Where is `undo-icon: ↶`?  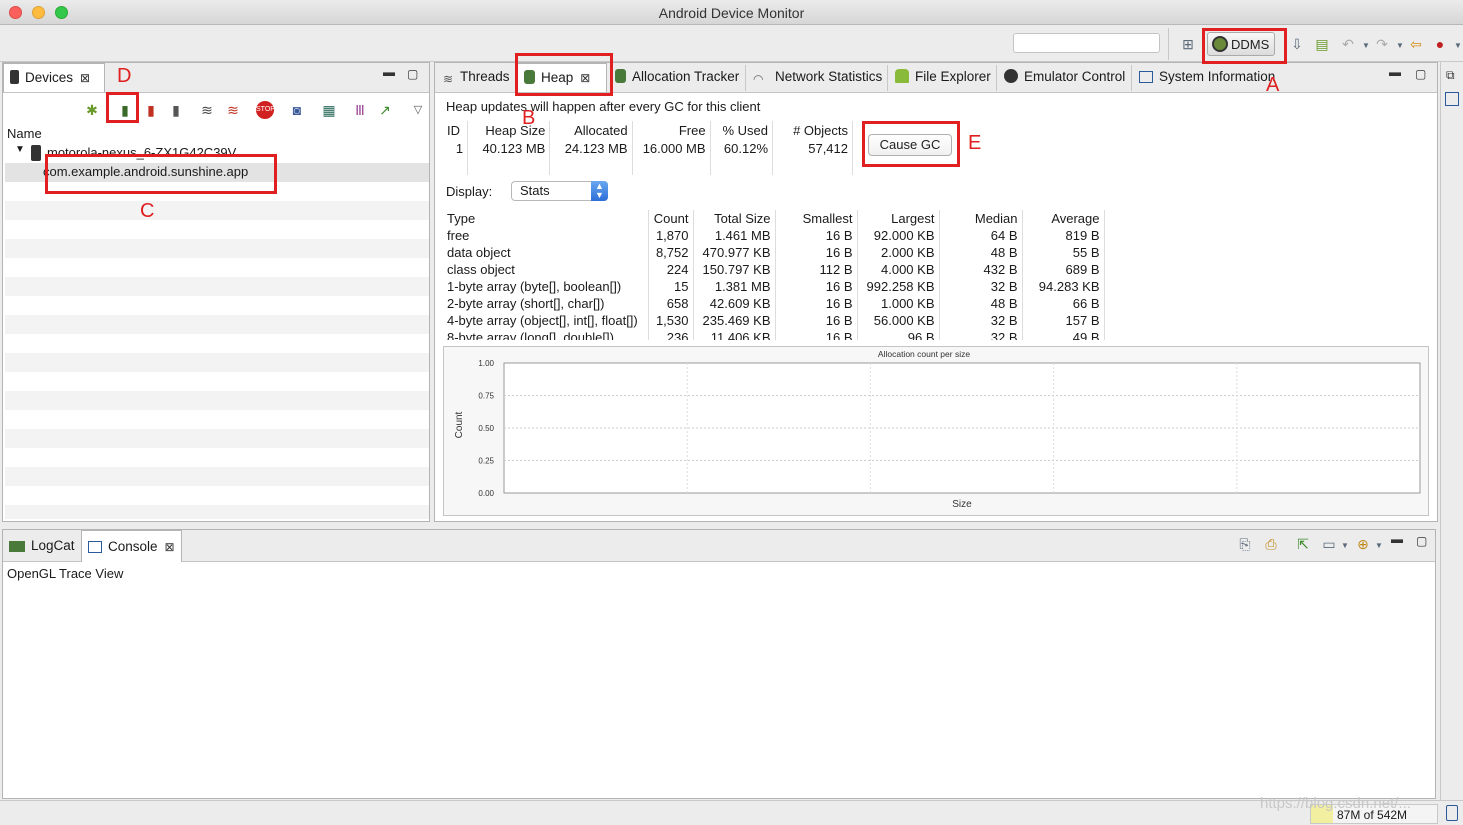
undo-icon: ↶ is located at coordinates (1348, 44).